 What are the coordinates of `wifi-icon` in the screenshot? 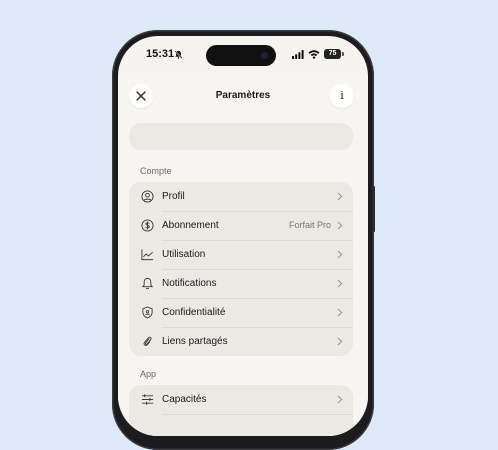 It's located at (314, 54).